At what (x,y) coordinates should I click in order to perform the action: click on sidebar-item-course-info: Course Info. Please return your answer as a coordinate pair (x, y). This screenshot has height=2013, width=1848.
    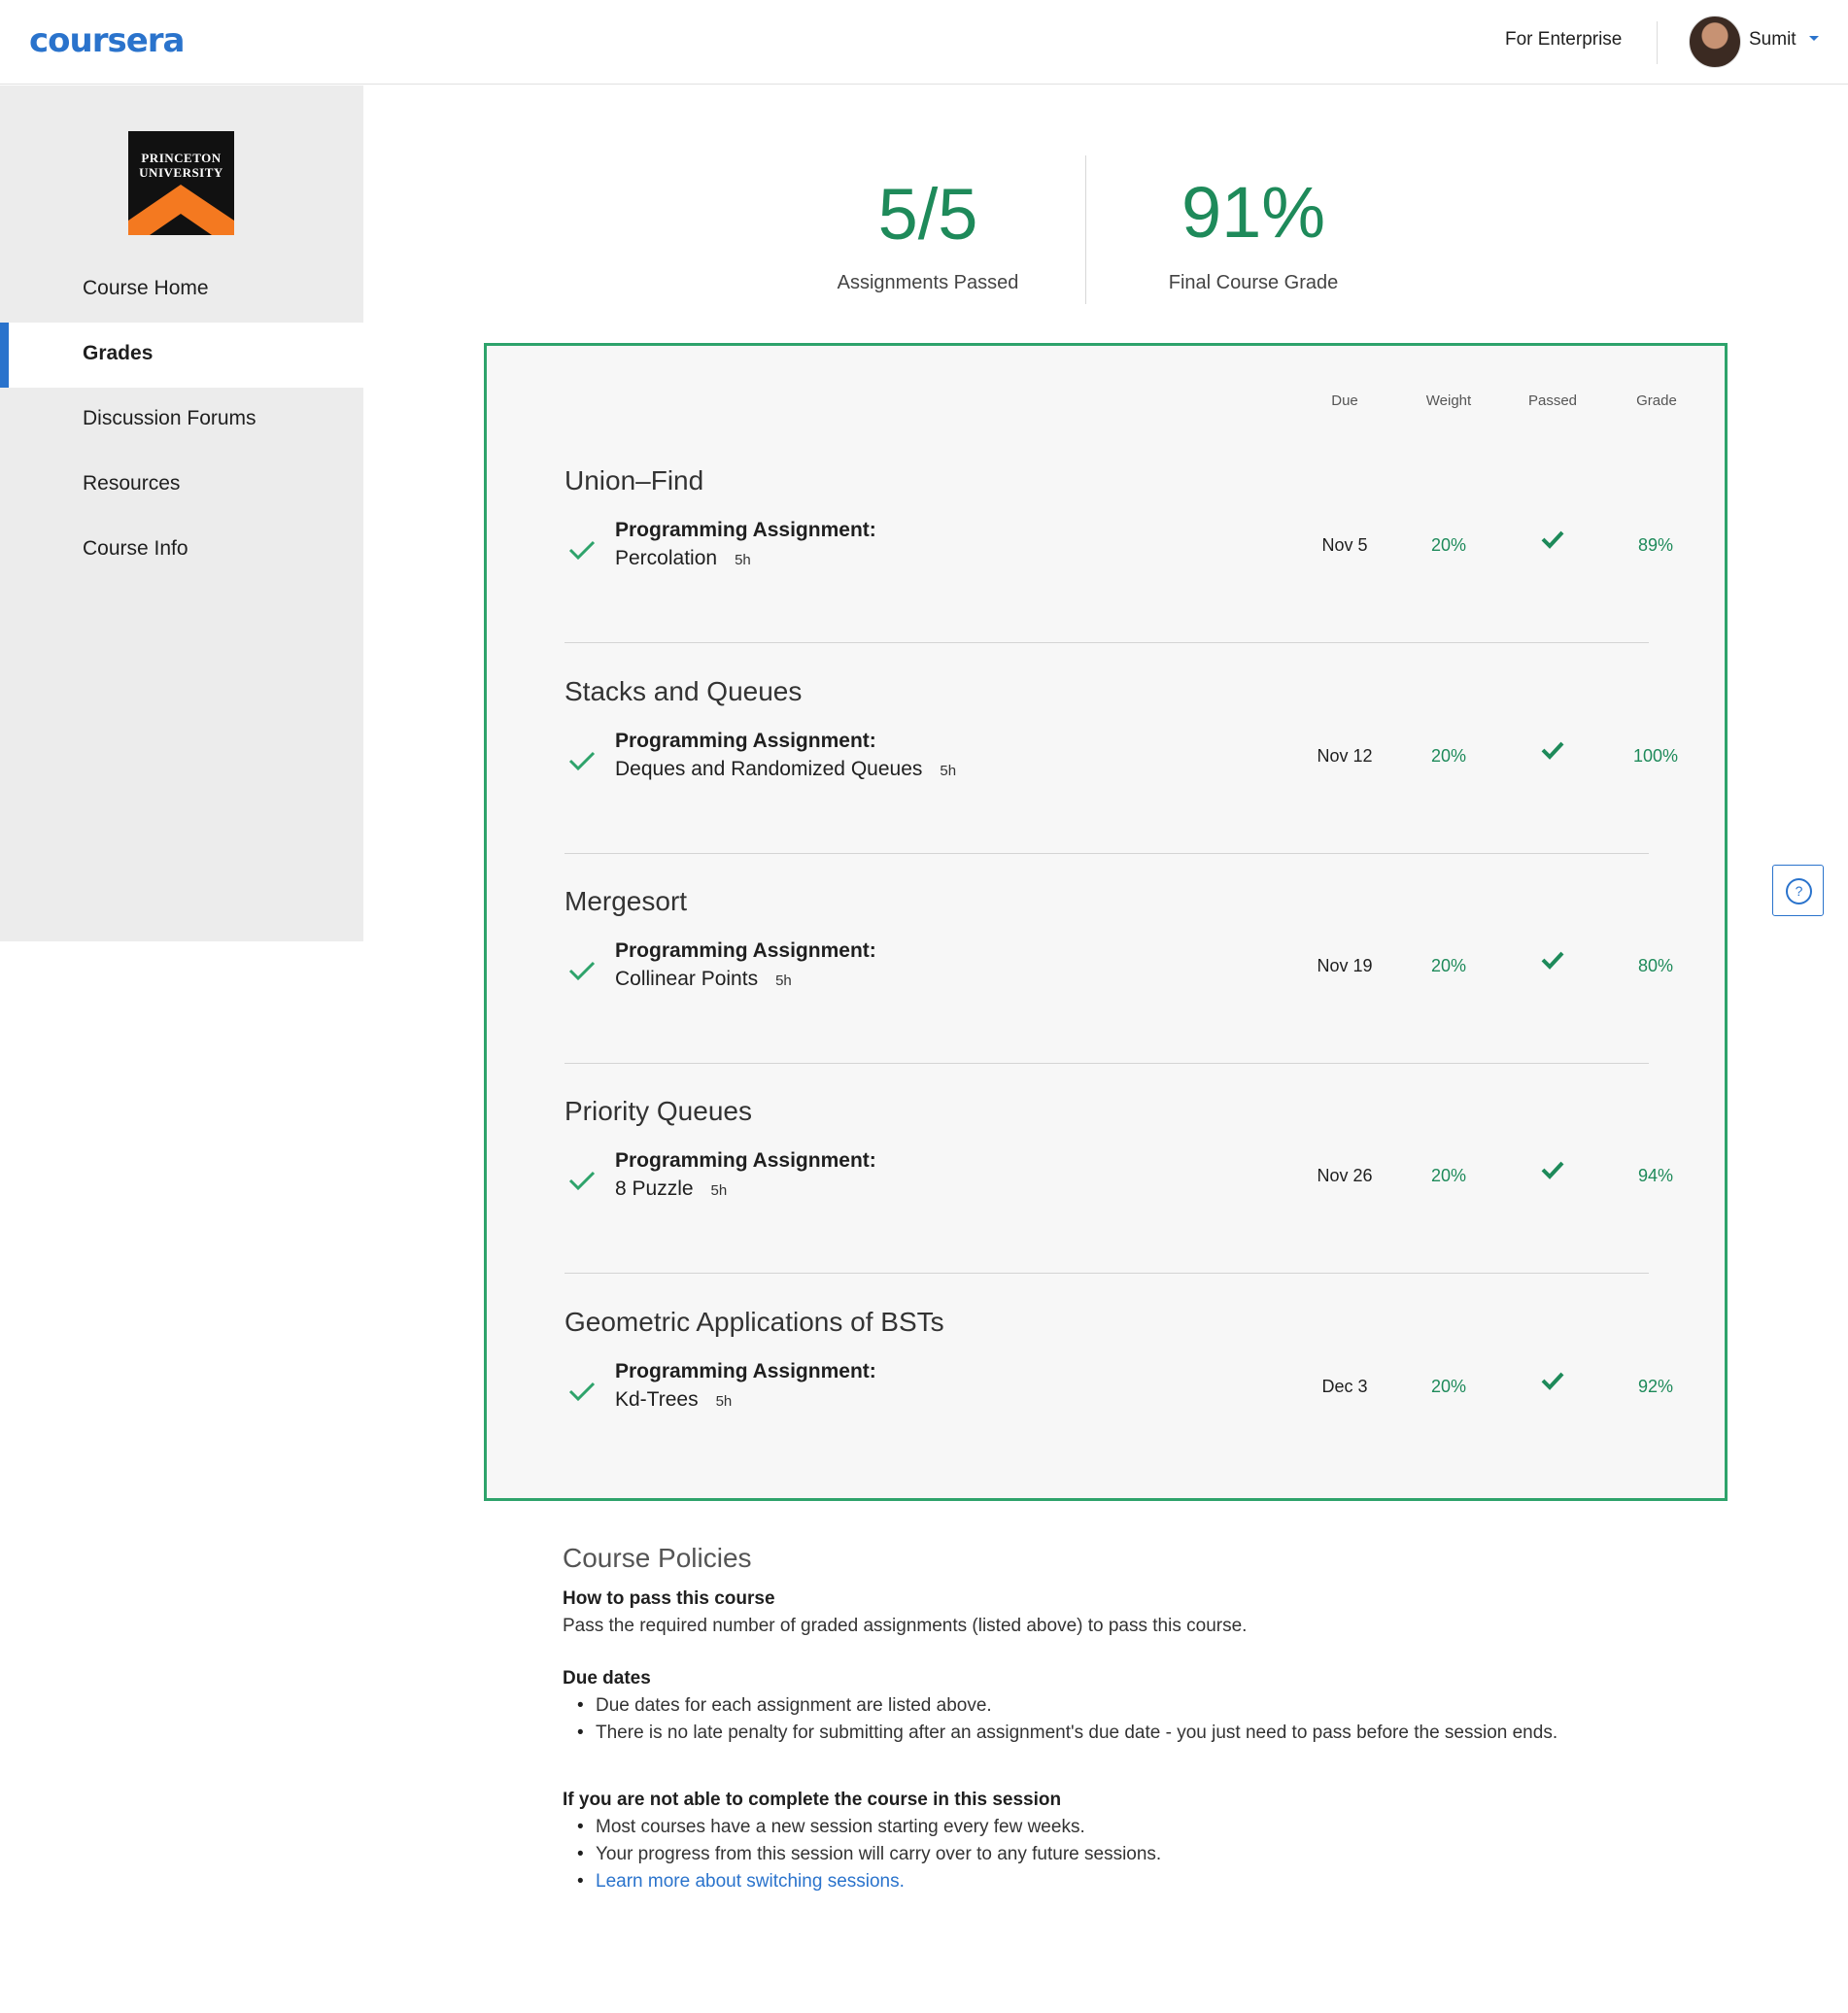
    Looking at the image, I should click on (181, 550).